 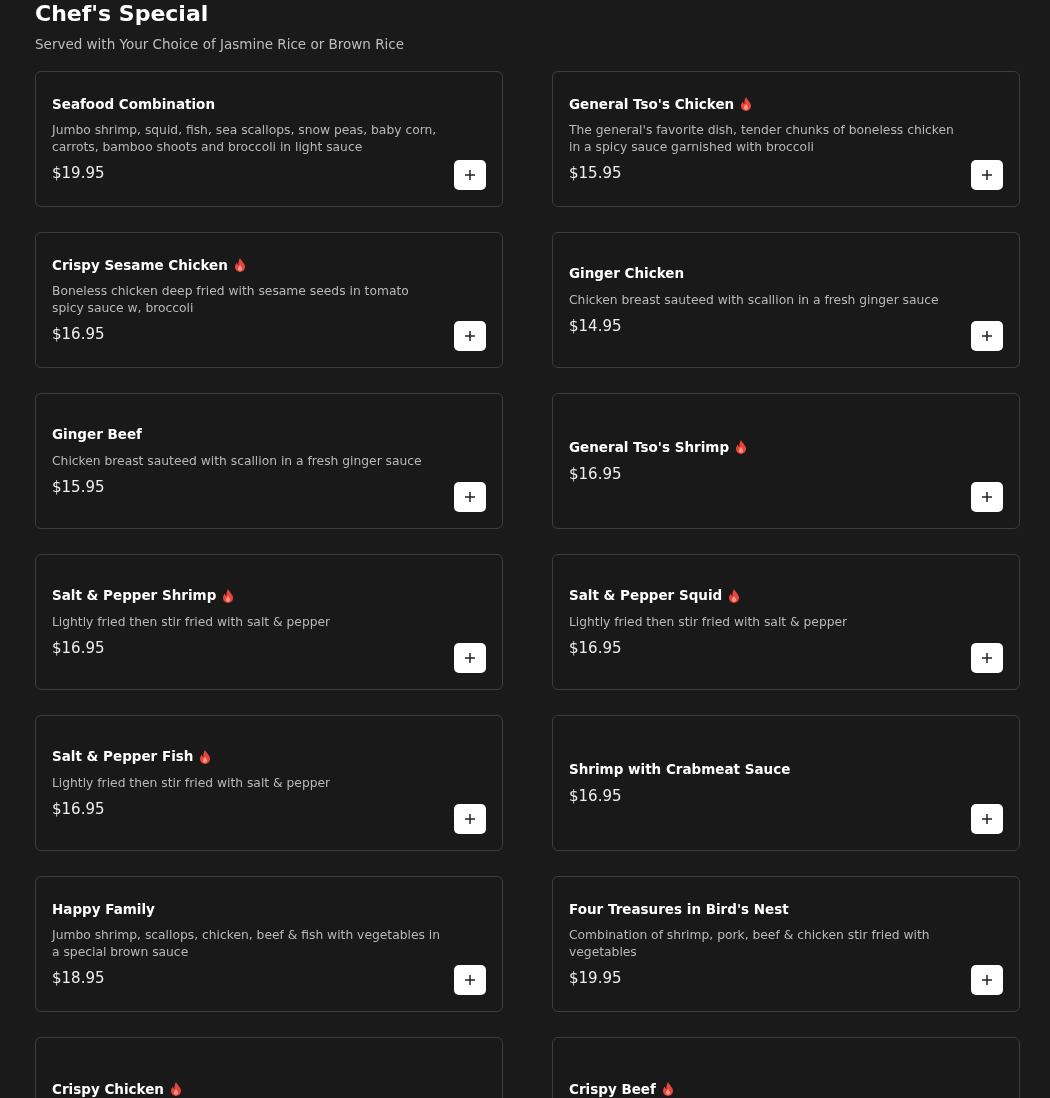 I want to click on item-description: Jumbo shrimp, scallops, chicken, beef & fish with vegetables in a special brown sauce, so click(x=246, y=944).